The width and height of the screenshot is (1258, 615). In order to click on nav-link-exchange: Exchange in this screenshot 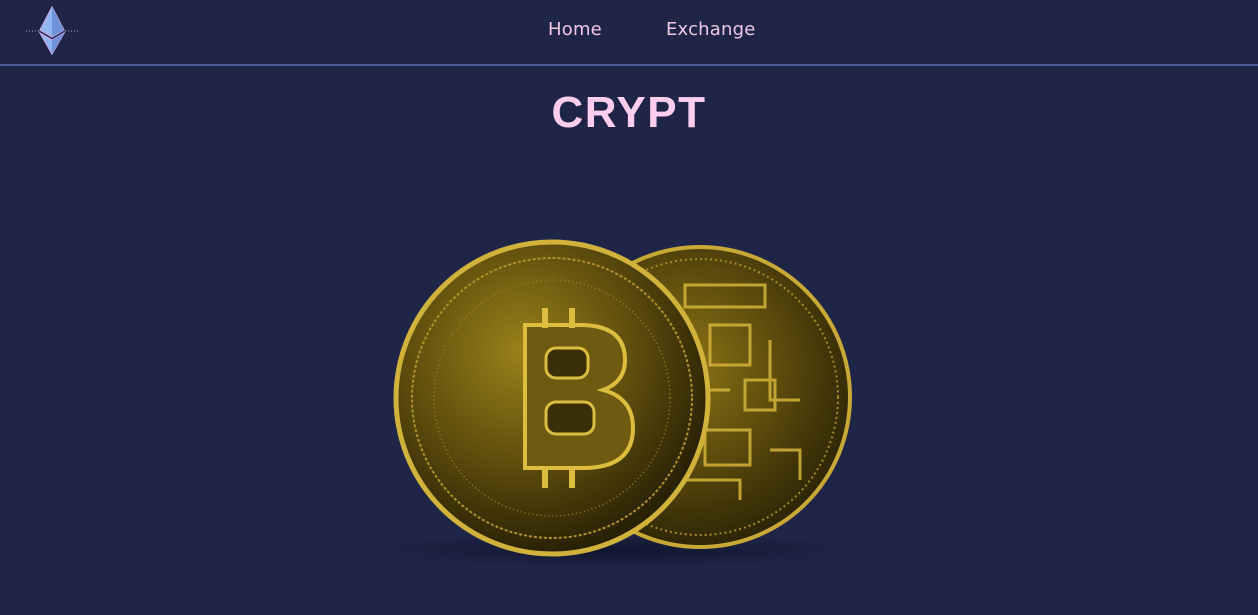, I will do `click(711, 29)`.